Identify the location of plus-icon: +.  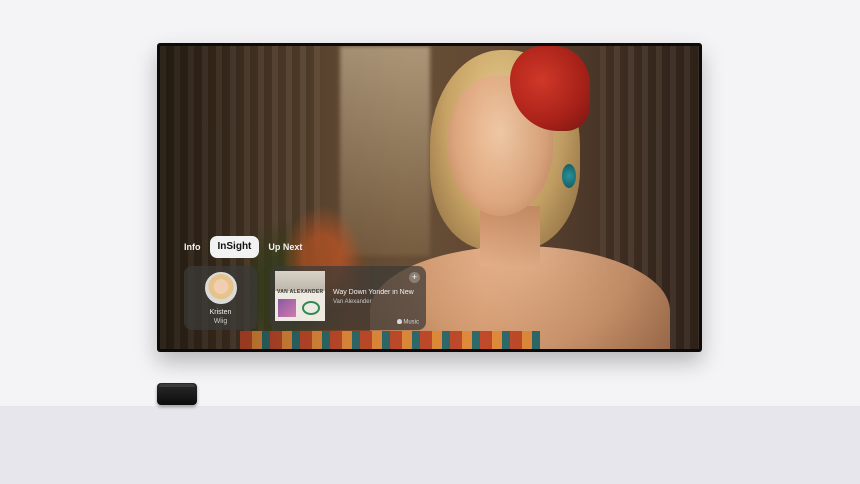
(414, 277).